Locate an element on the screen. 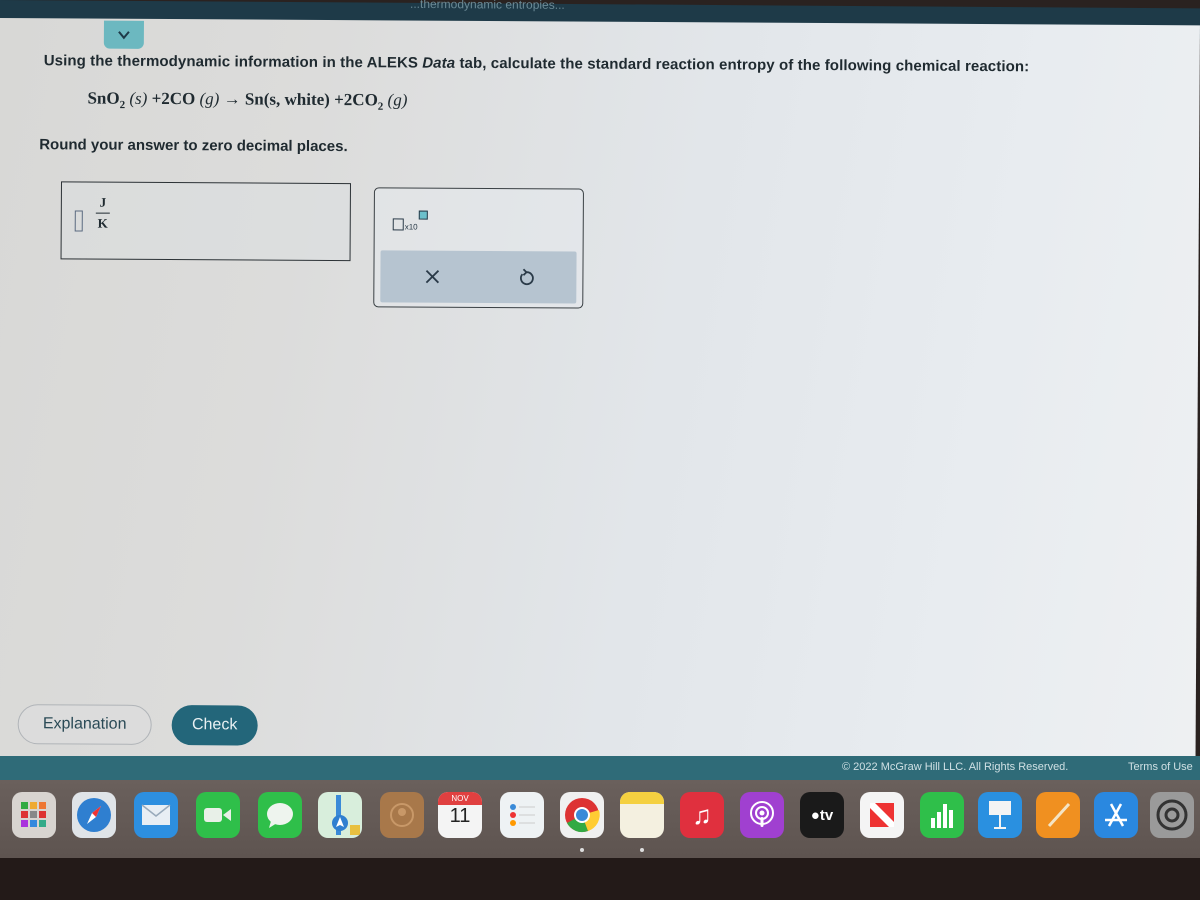 The width and height of the screenshot is (1200, 900). laptop-bezel is located at coordinates (600, 879).